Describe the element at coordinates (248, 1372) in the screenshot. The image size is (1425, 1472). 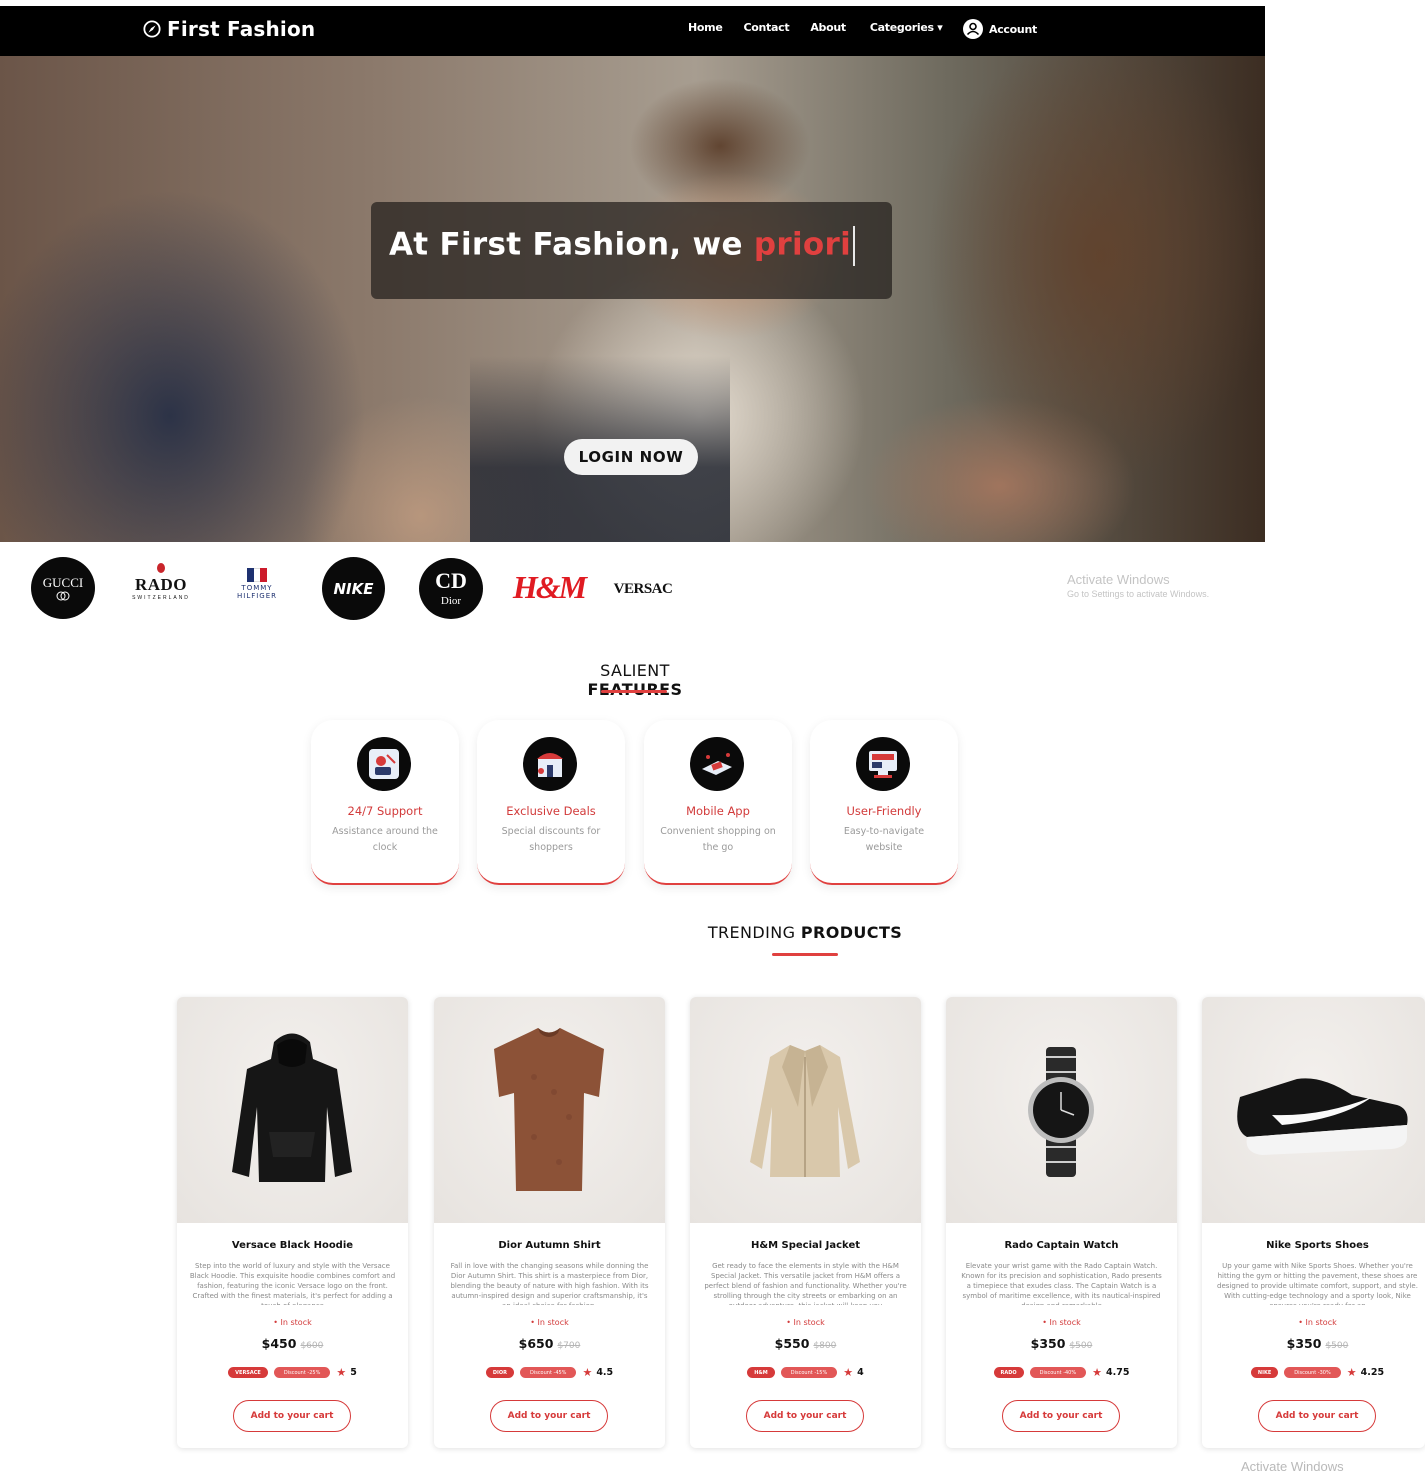
I see `brand-badge: VERSACE` at that location.